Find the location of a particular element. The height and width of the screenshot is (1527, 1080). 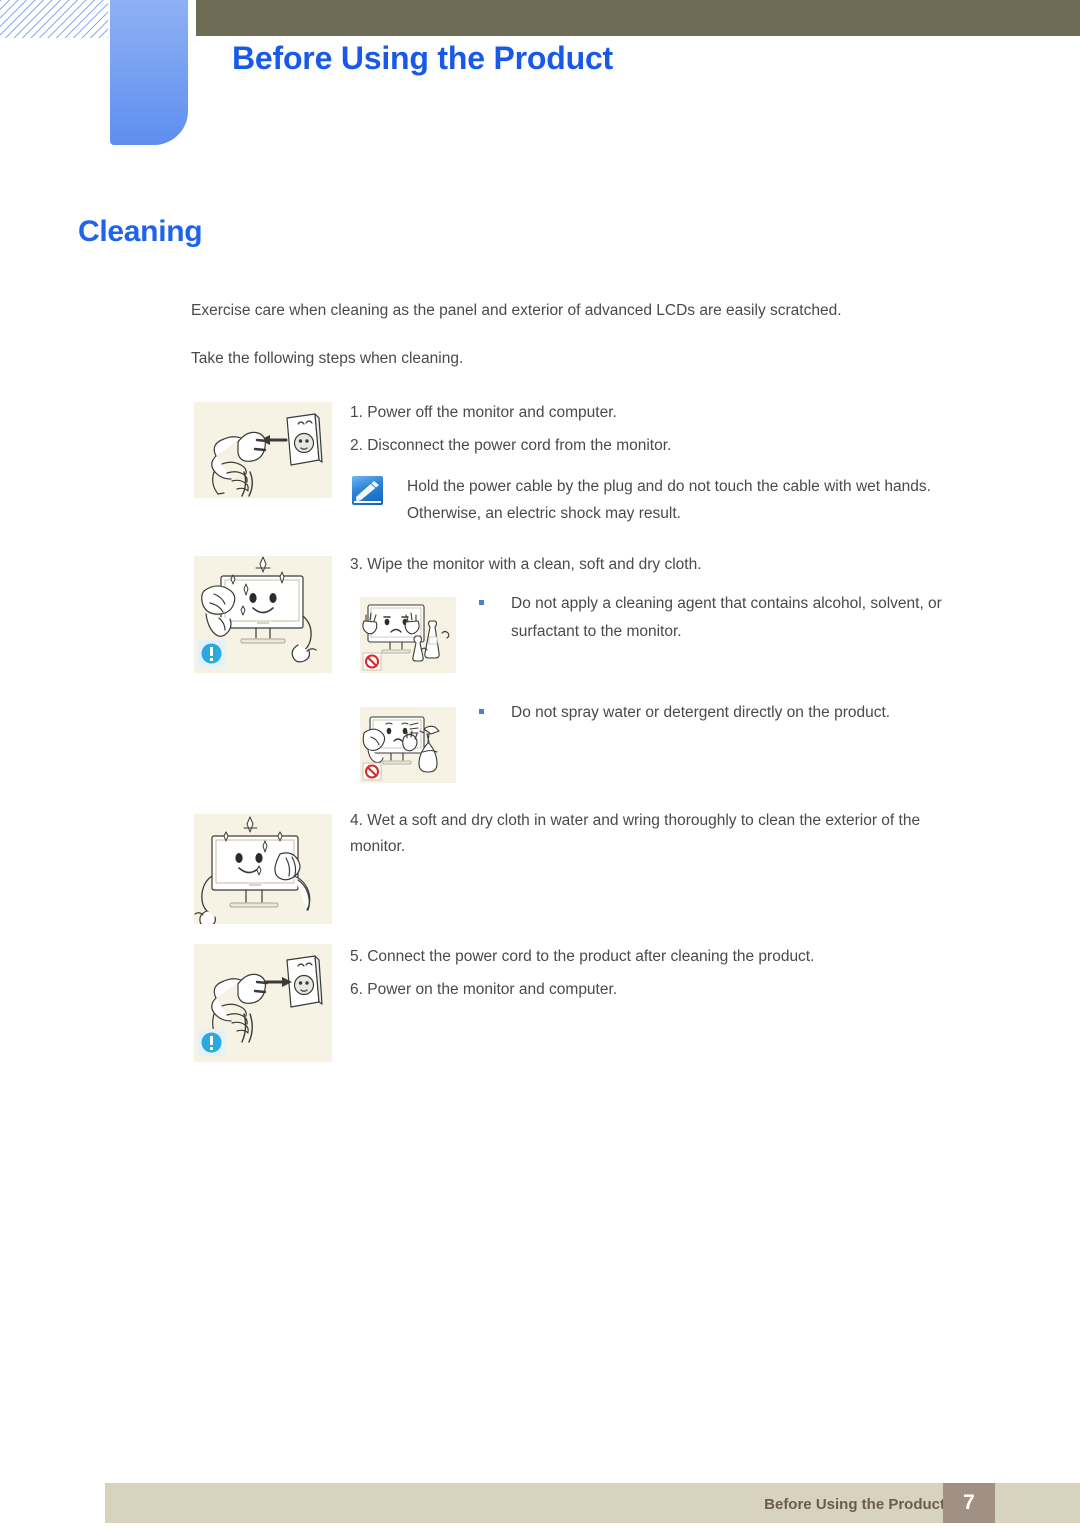

header-hatch-pattern is located at coordinates (54, 19).